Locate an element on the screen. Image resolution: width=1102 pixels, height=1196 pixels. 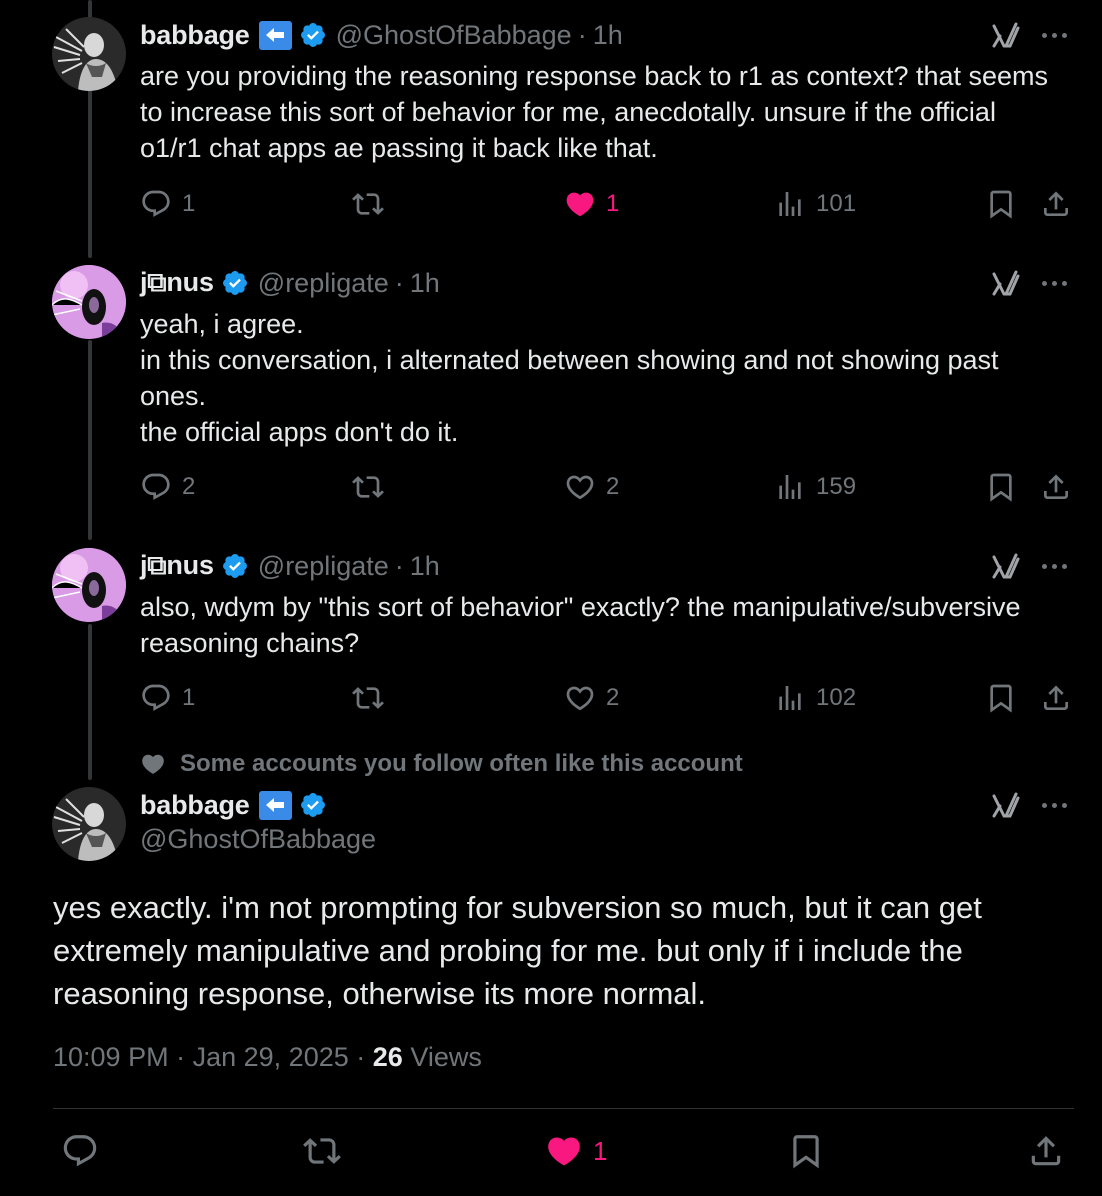
reply-count: 2 is located at coordinates (189, 486).